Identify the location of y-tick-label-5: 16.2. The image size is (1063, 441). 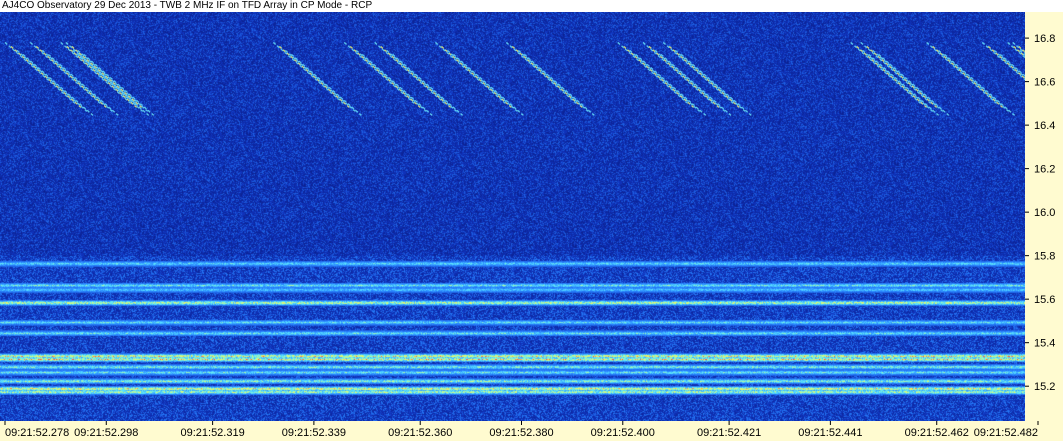
(1044, 170).